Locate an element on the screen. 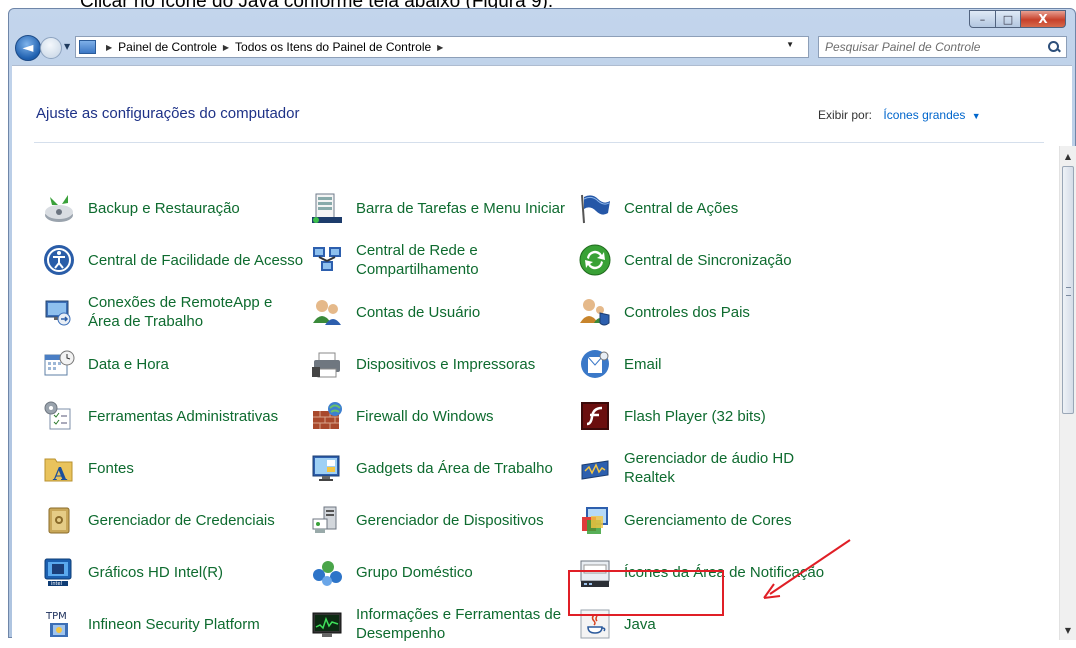 This screenshot has width=1076, height=648. item-gadgets: Gadgets da Área de Trabalho is located at coordinates (441, 468).